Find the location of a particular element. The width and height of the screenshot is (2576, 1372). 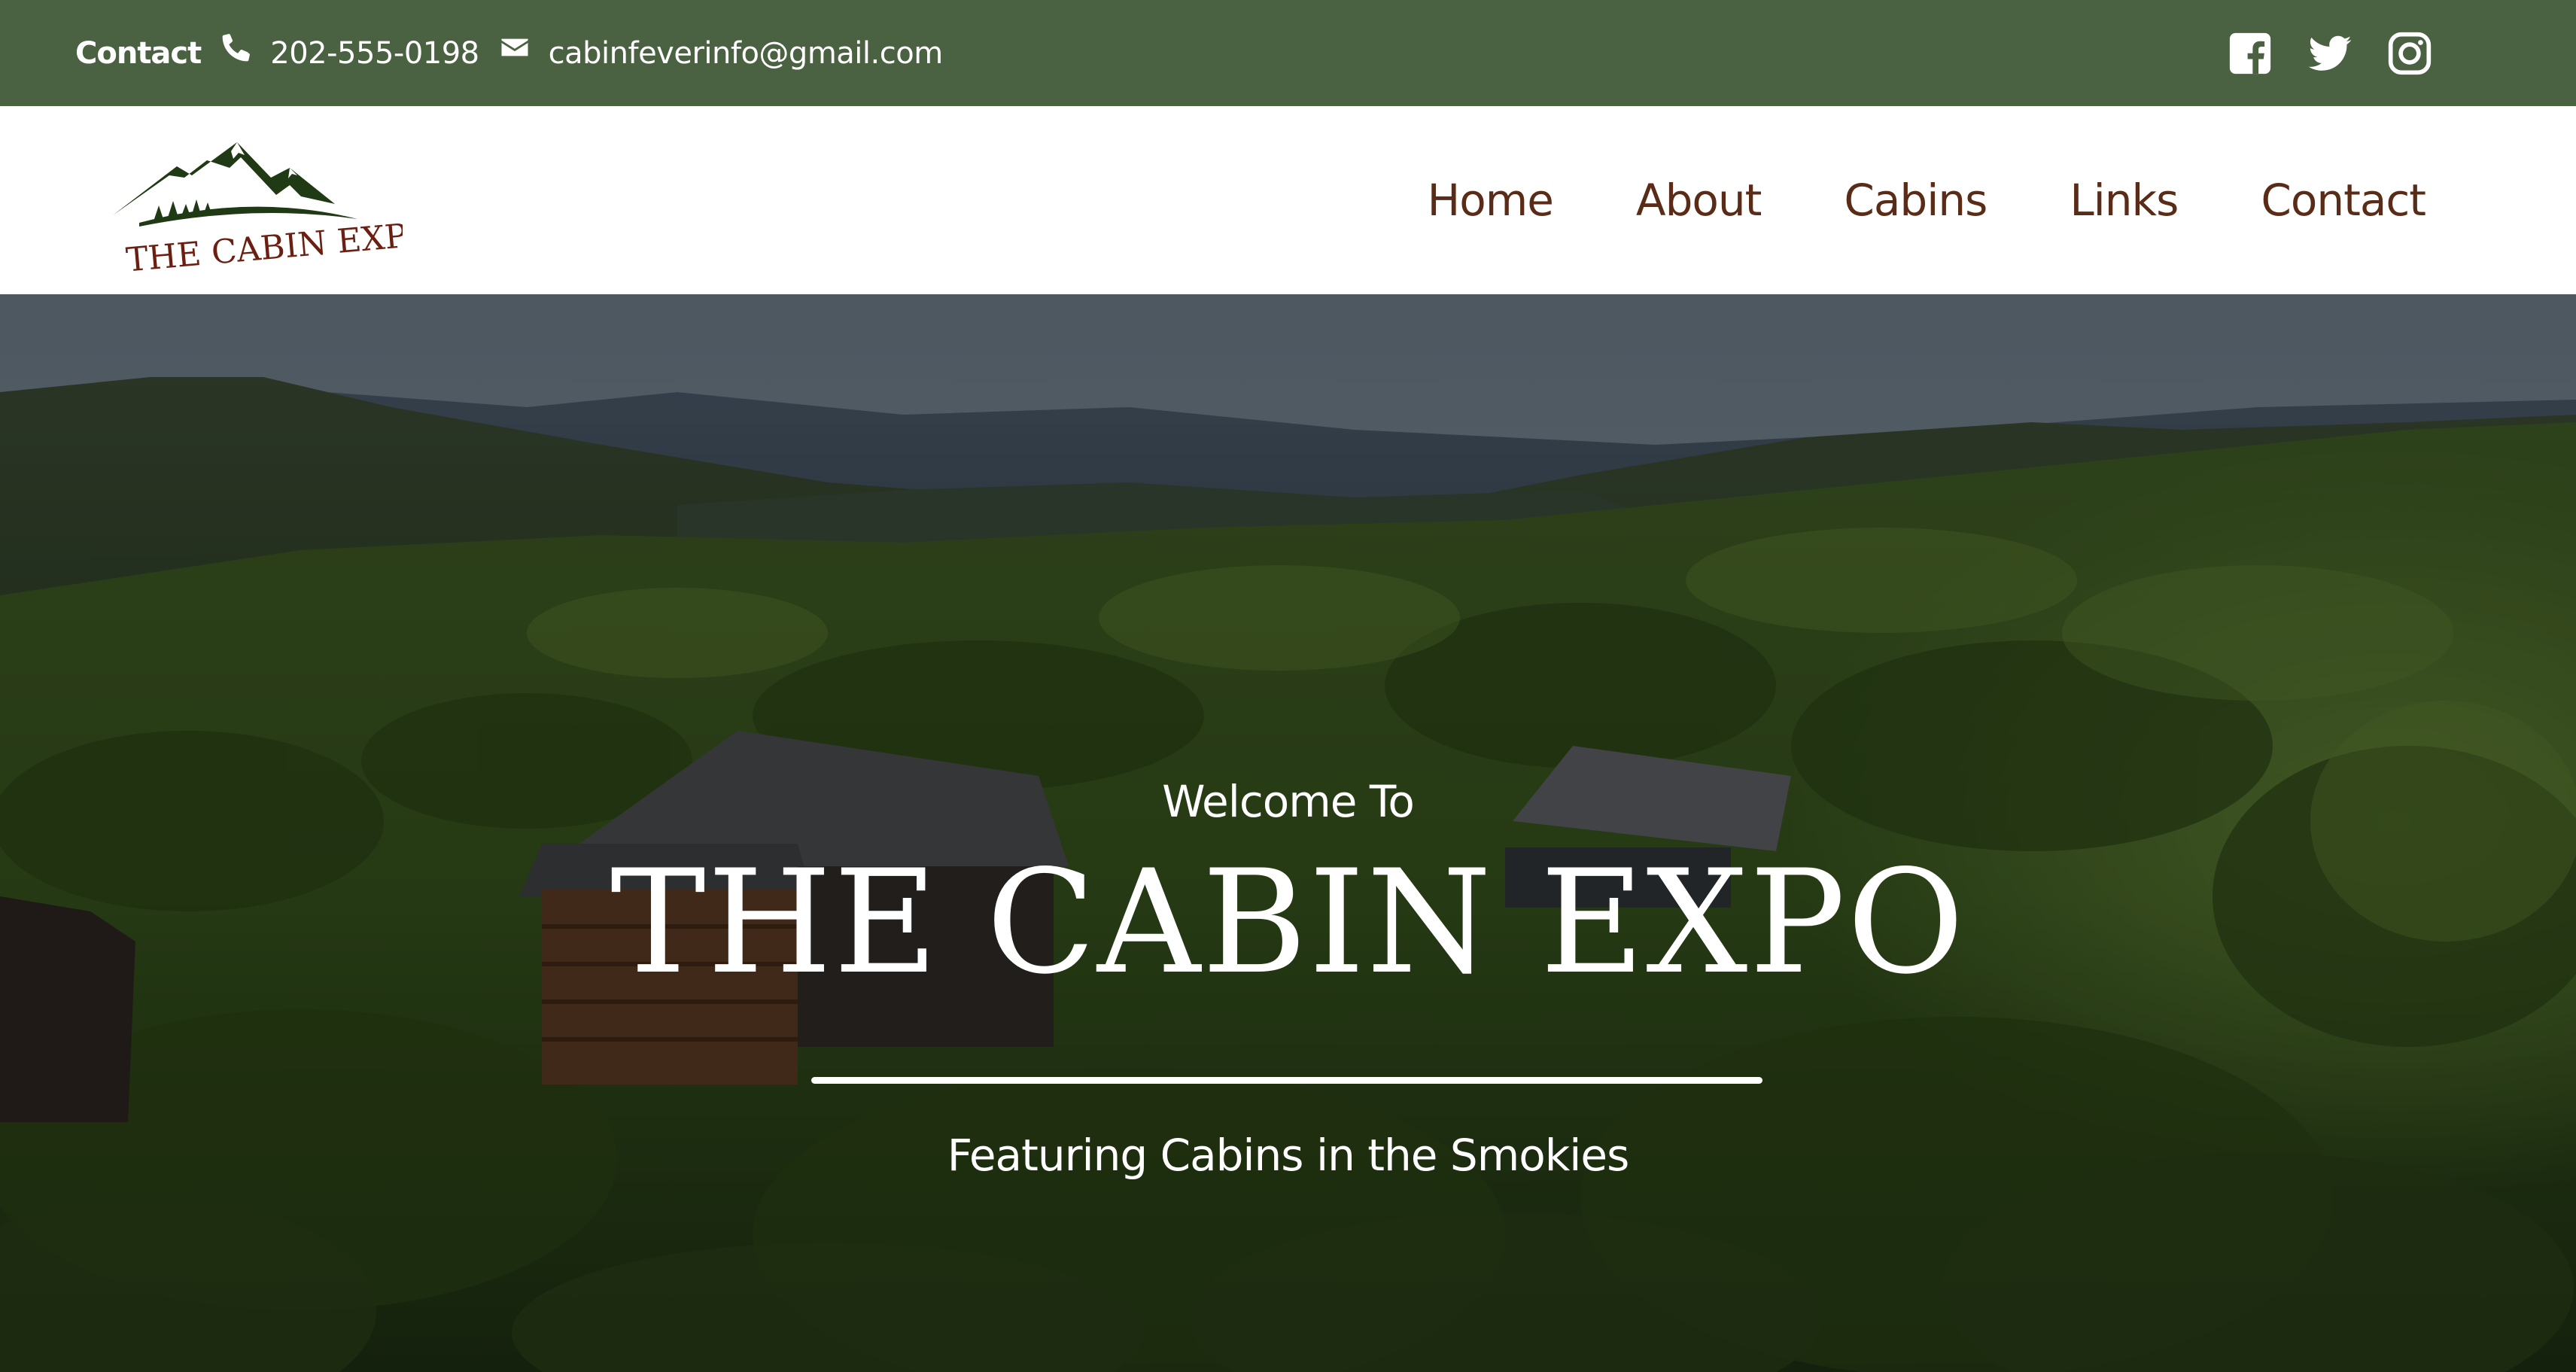

nav-about: About is located at coordinates (1699, 200).